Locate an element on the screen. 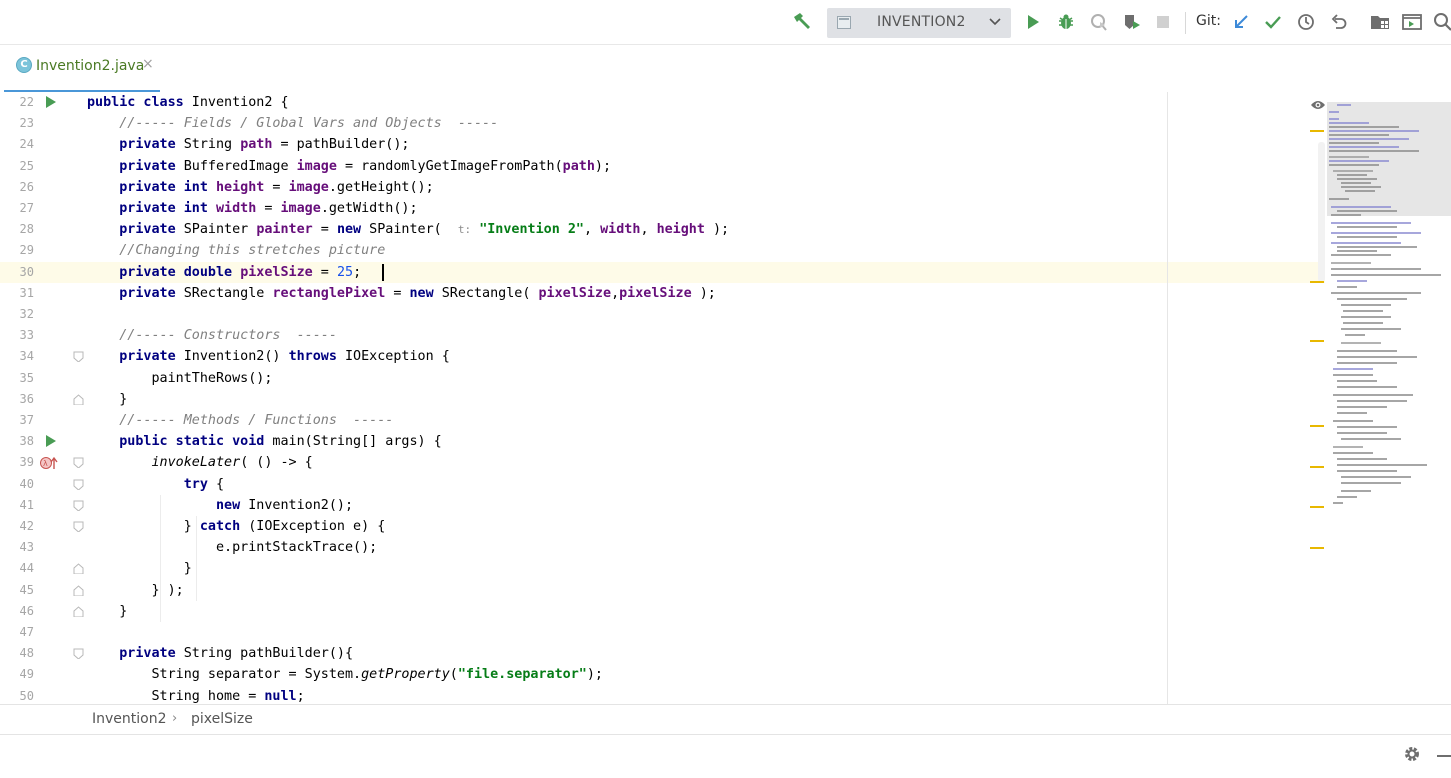 The width and height of the screenshot is (1451, 778). code-line: String home = null; is located at coordinates (195, 695).